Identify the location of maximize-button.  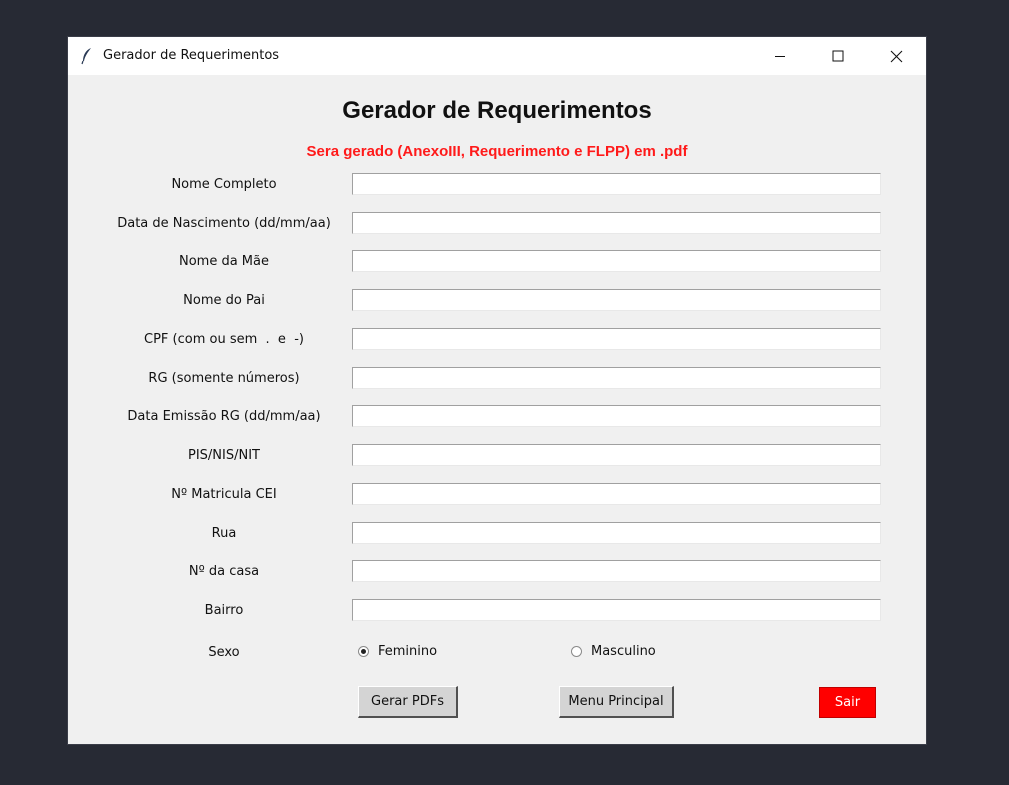
(838, 56).